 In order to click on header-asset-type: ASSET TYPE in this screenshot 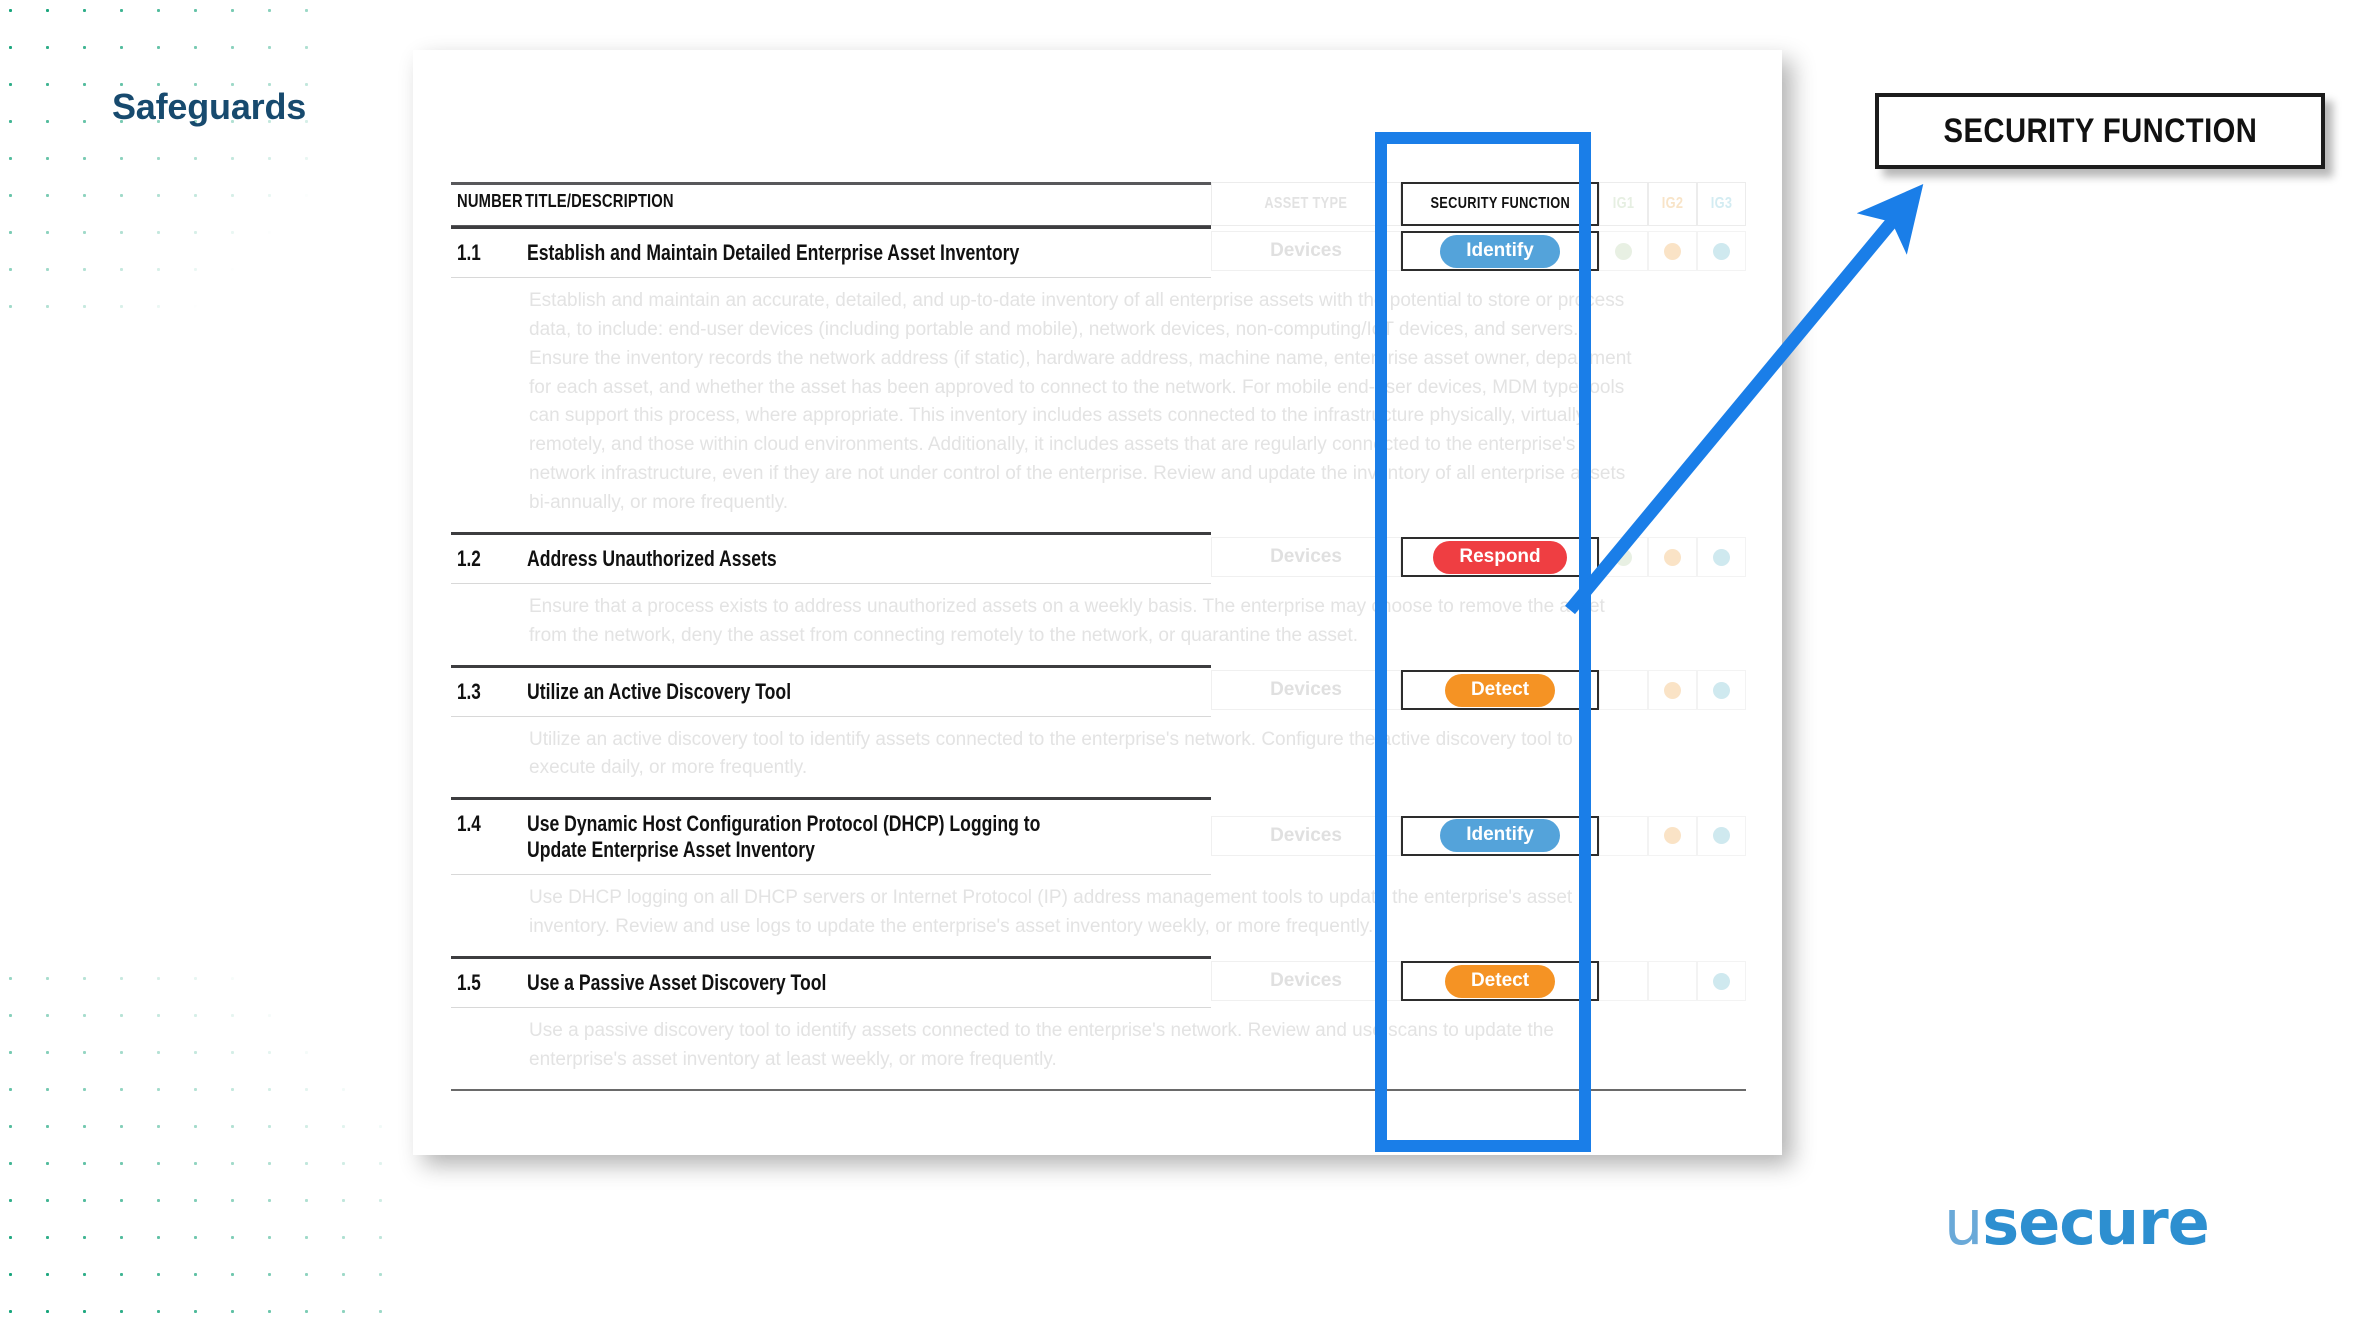, I will do `click(1306, 204)`.